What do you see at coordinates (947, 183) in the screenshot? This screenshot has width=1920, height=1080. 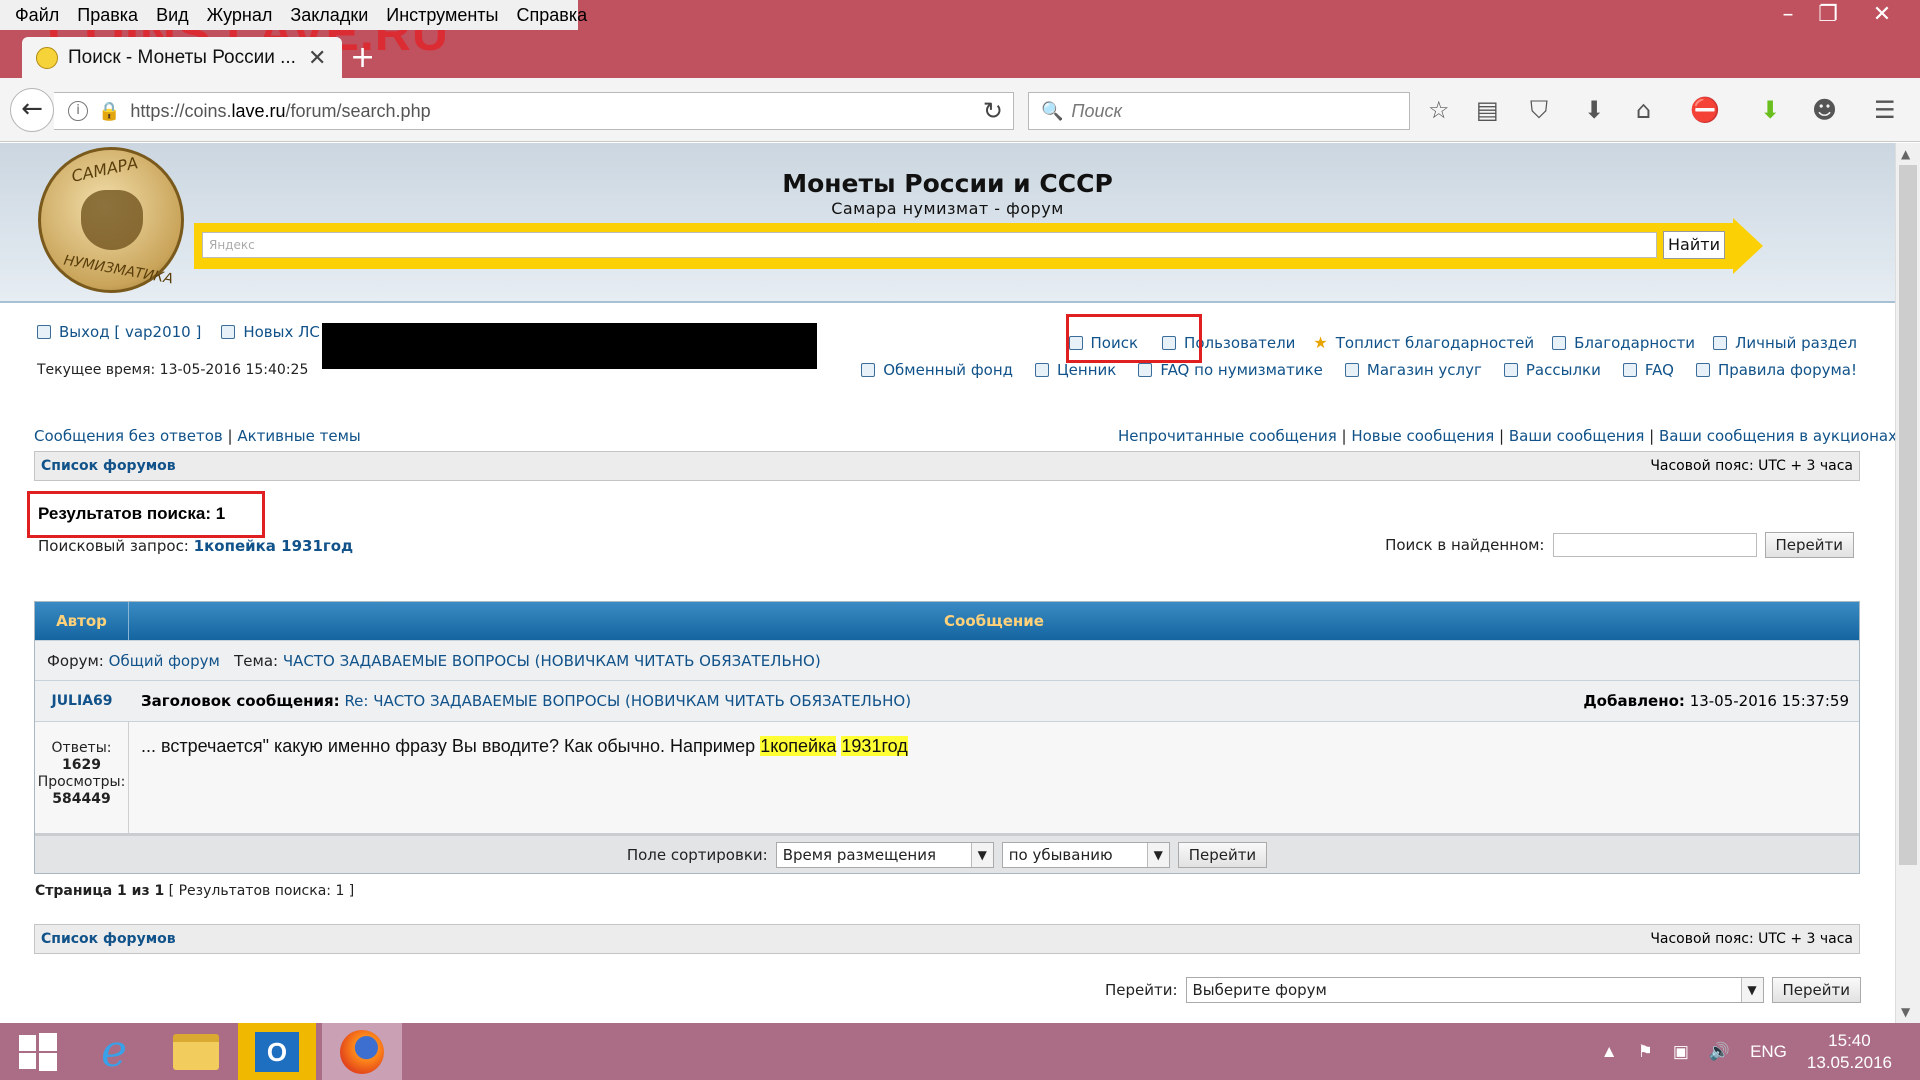 I see `site-title: Монеты России и СССР` at bounding box center [947, 183].